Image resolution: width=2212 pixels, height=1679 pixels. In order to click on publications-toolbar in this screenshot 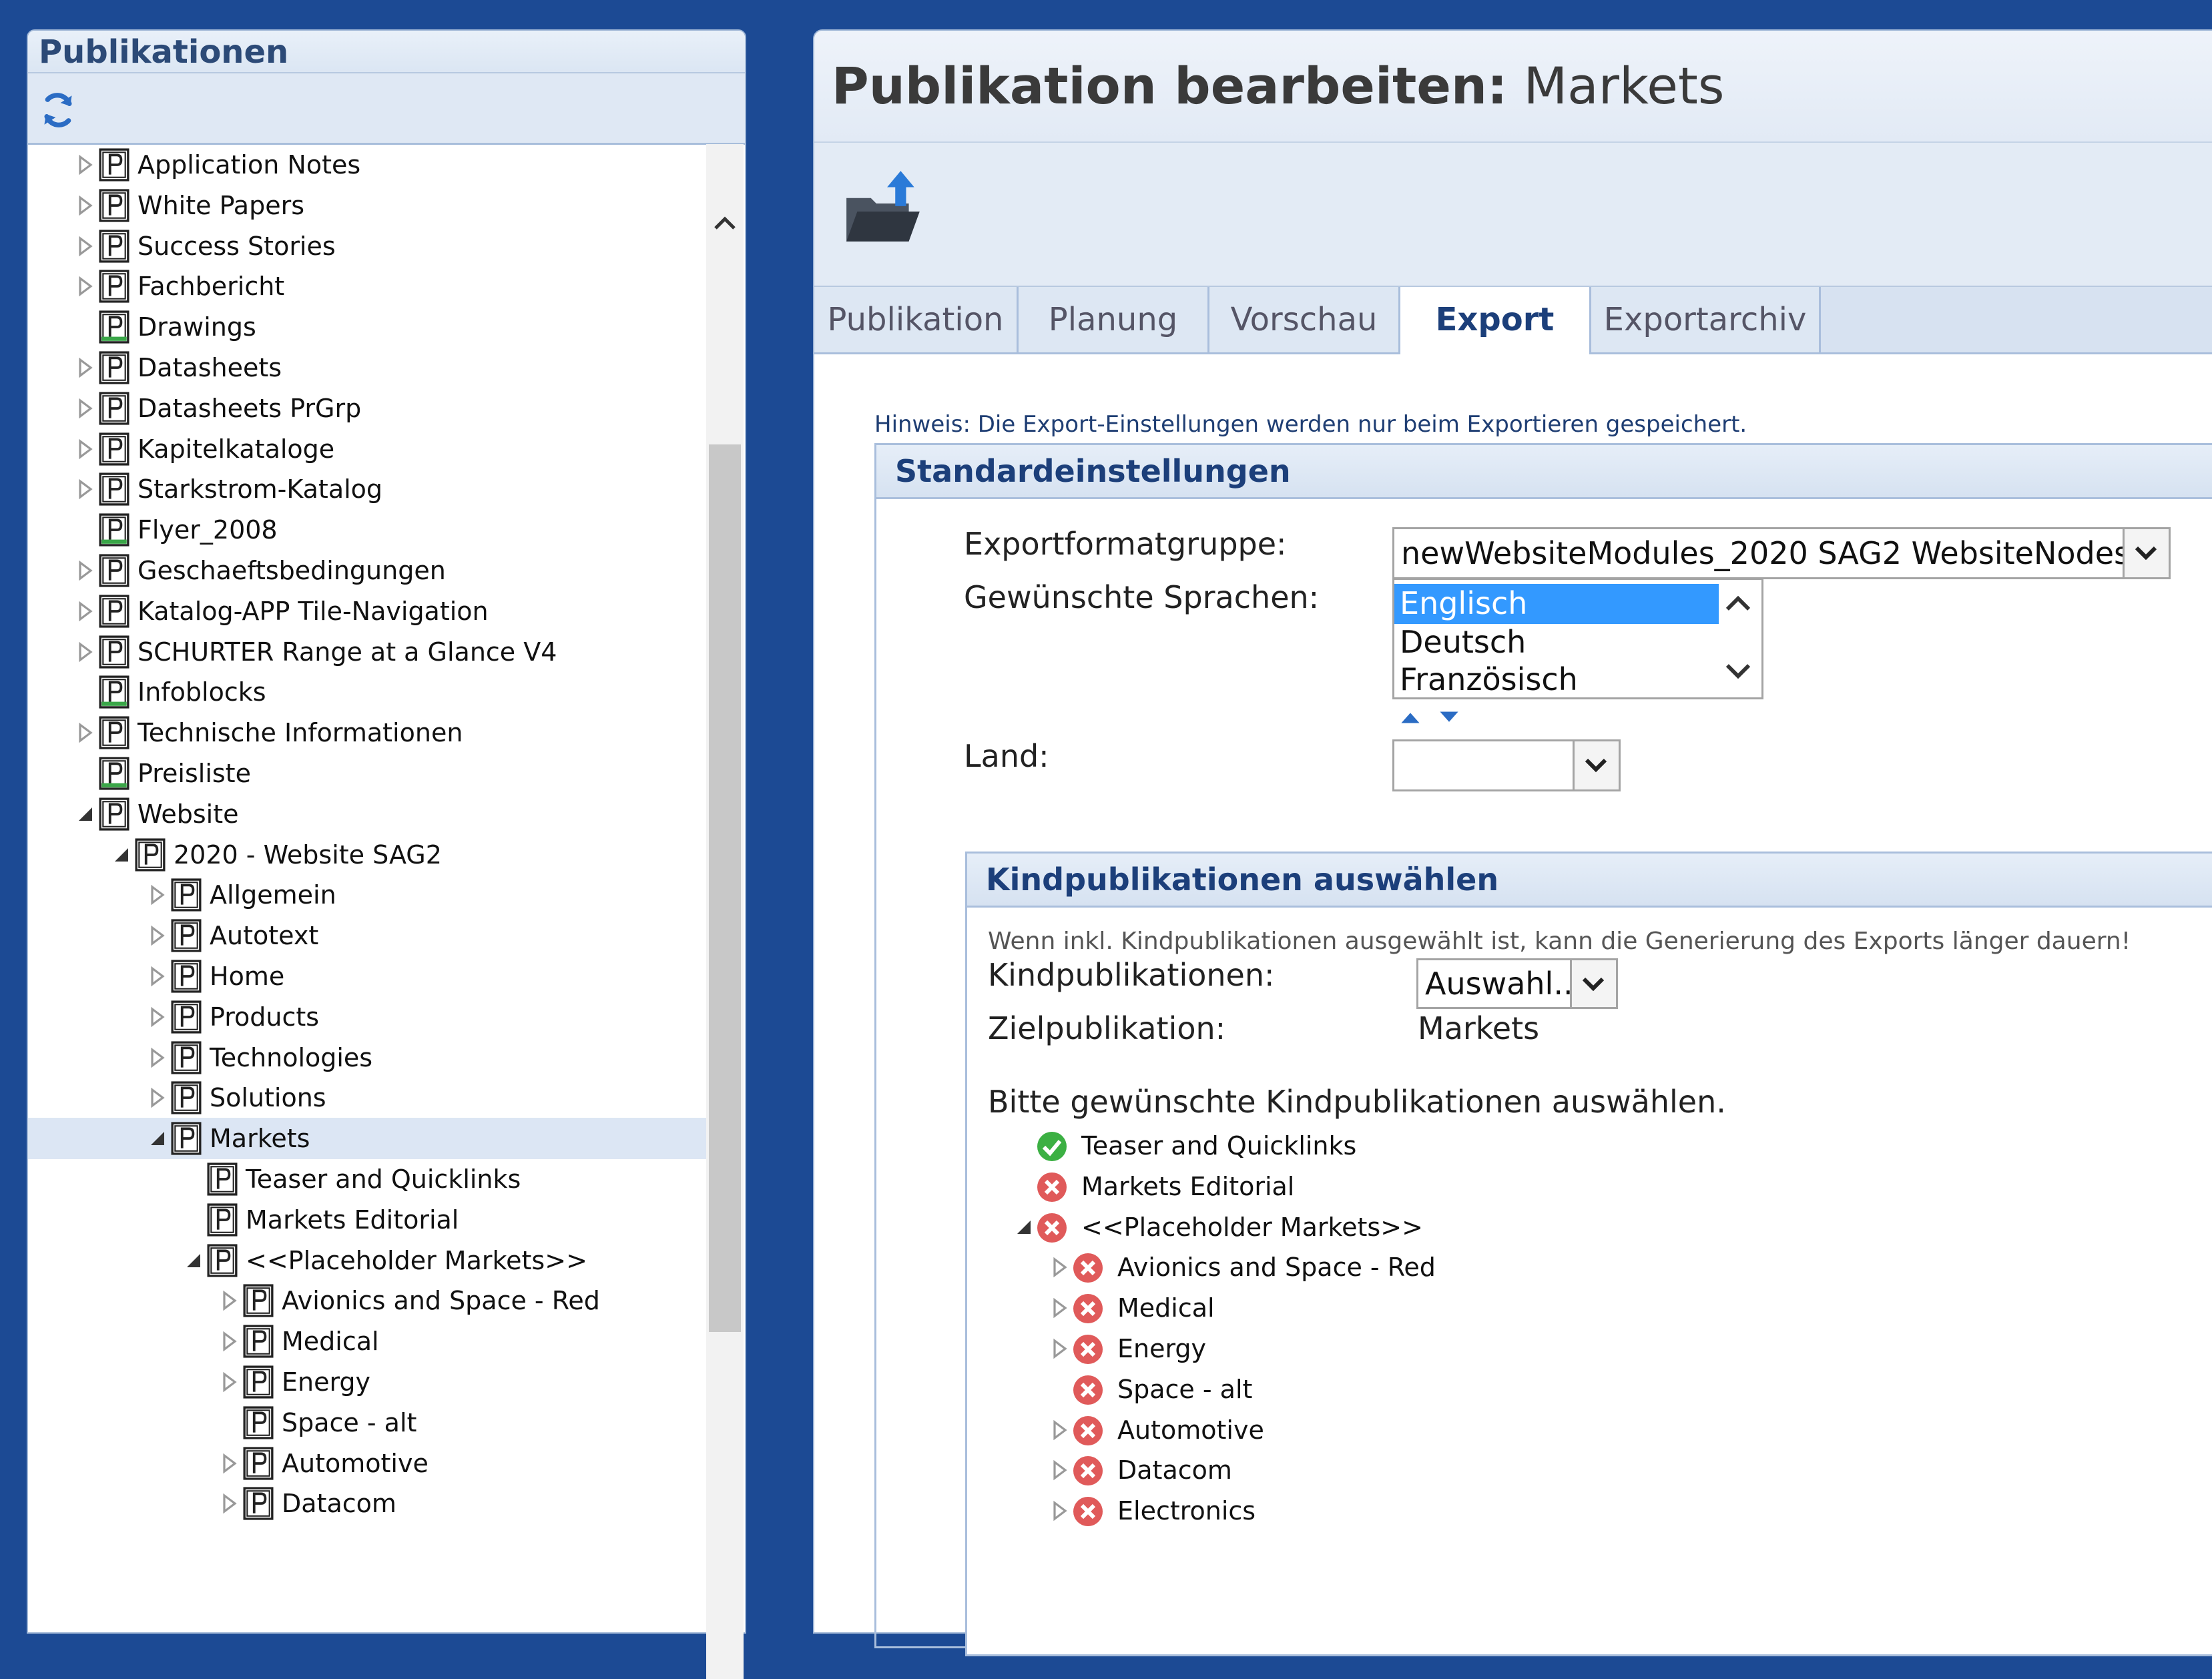, I will do `click(387, 109)`.